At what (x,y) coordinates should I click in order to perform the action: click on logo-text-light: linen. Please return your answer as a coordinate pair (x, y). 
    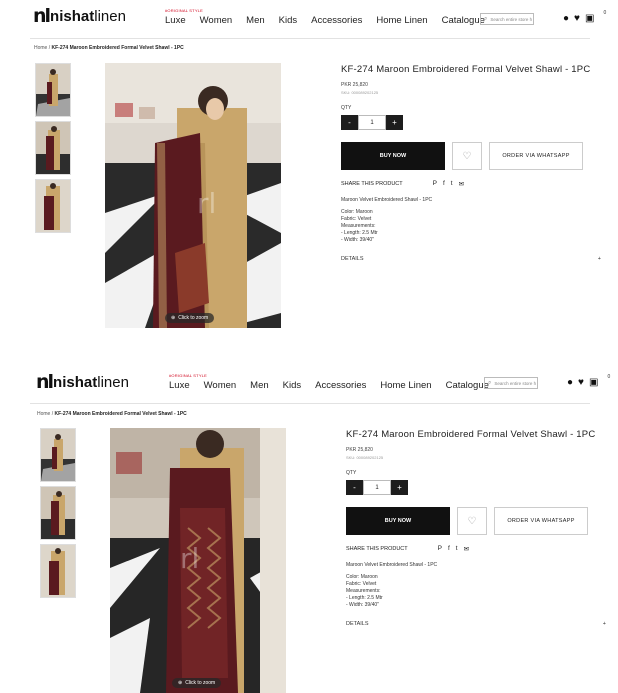
    Looking at the image, I should click on (113, 382).